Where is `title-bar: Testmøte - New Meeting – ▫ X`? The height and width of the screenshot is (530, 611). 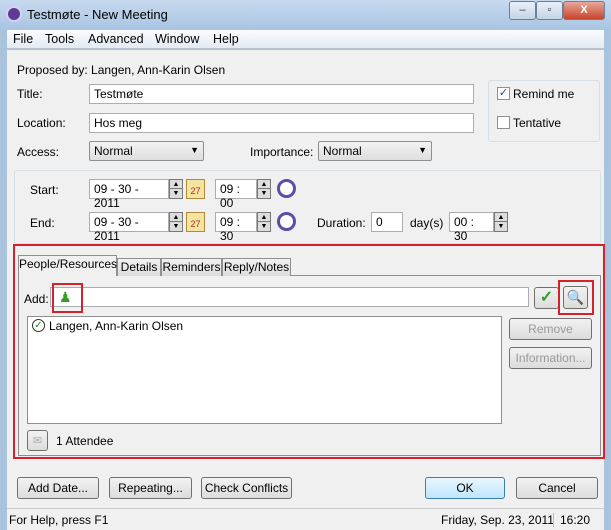 title-bar: Testmøte - New Meeting – ▫ X is located at coordinates (305, 15).